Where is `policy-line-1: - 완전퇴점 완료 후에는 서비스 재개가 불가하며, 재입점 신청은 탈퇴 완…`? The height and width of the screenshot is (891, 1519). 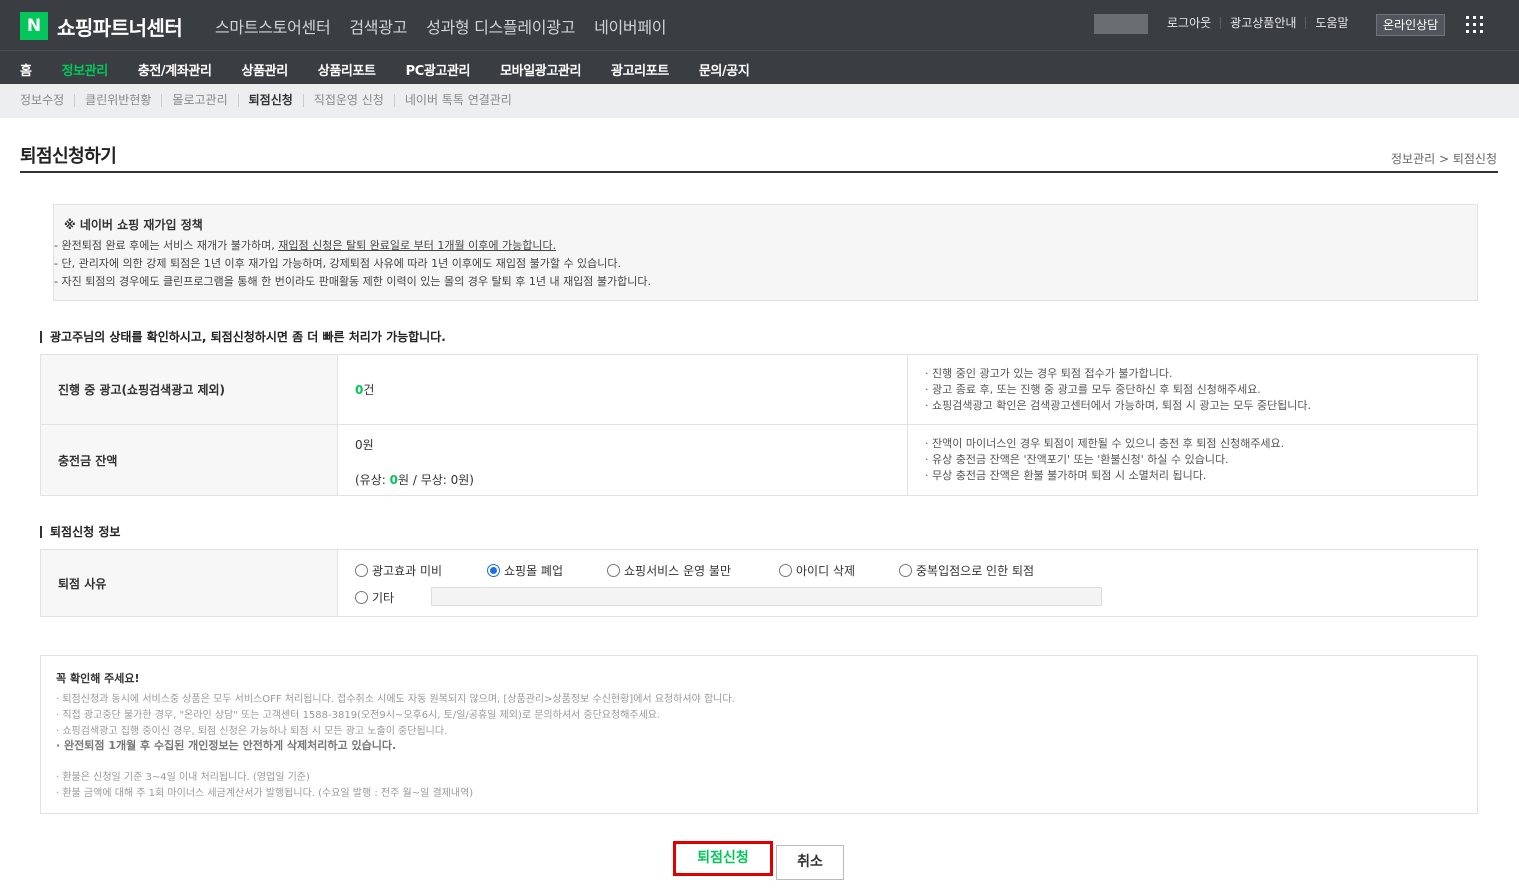
policy-line-1: - 완전퇴점 완료 후에는 서비스 재개가 불가하며, 재입점 신청은 탈퇴 완… is located at coordinates (305, 245).